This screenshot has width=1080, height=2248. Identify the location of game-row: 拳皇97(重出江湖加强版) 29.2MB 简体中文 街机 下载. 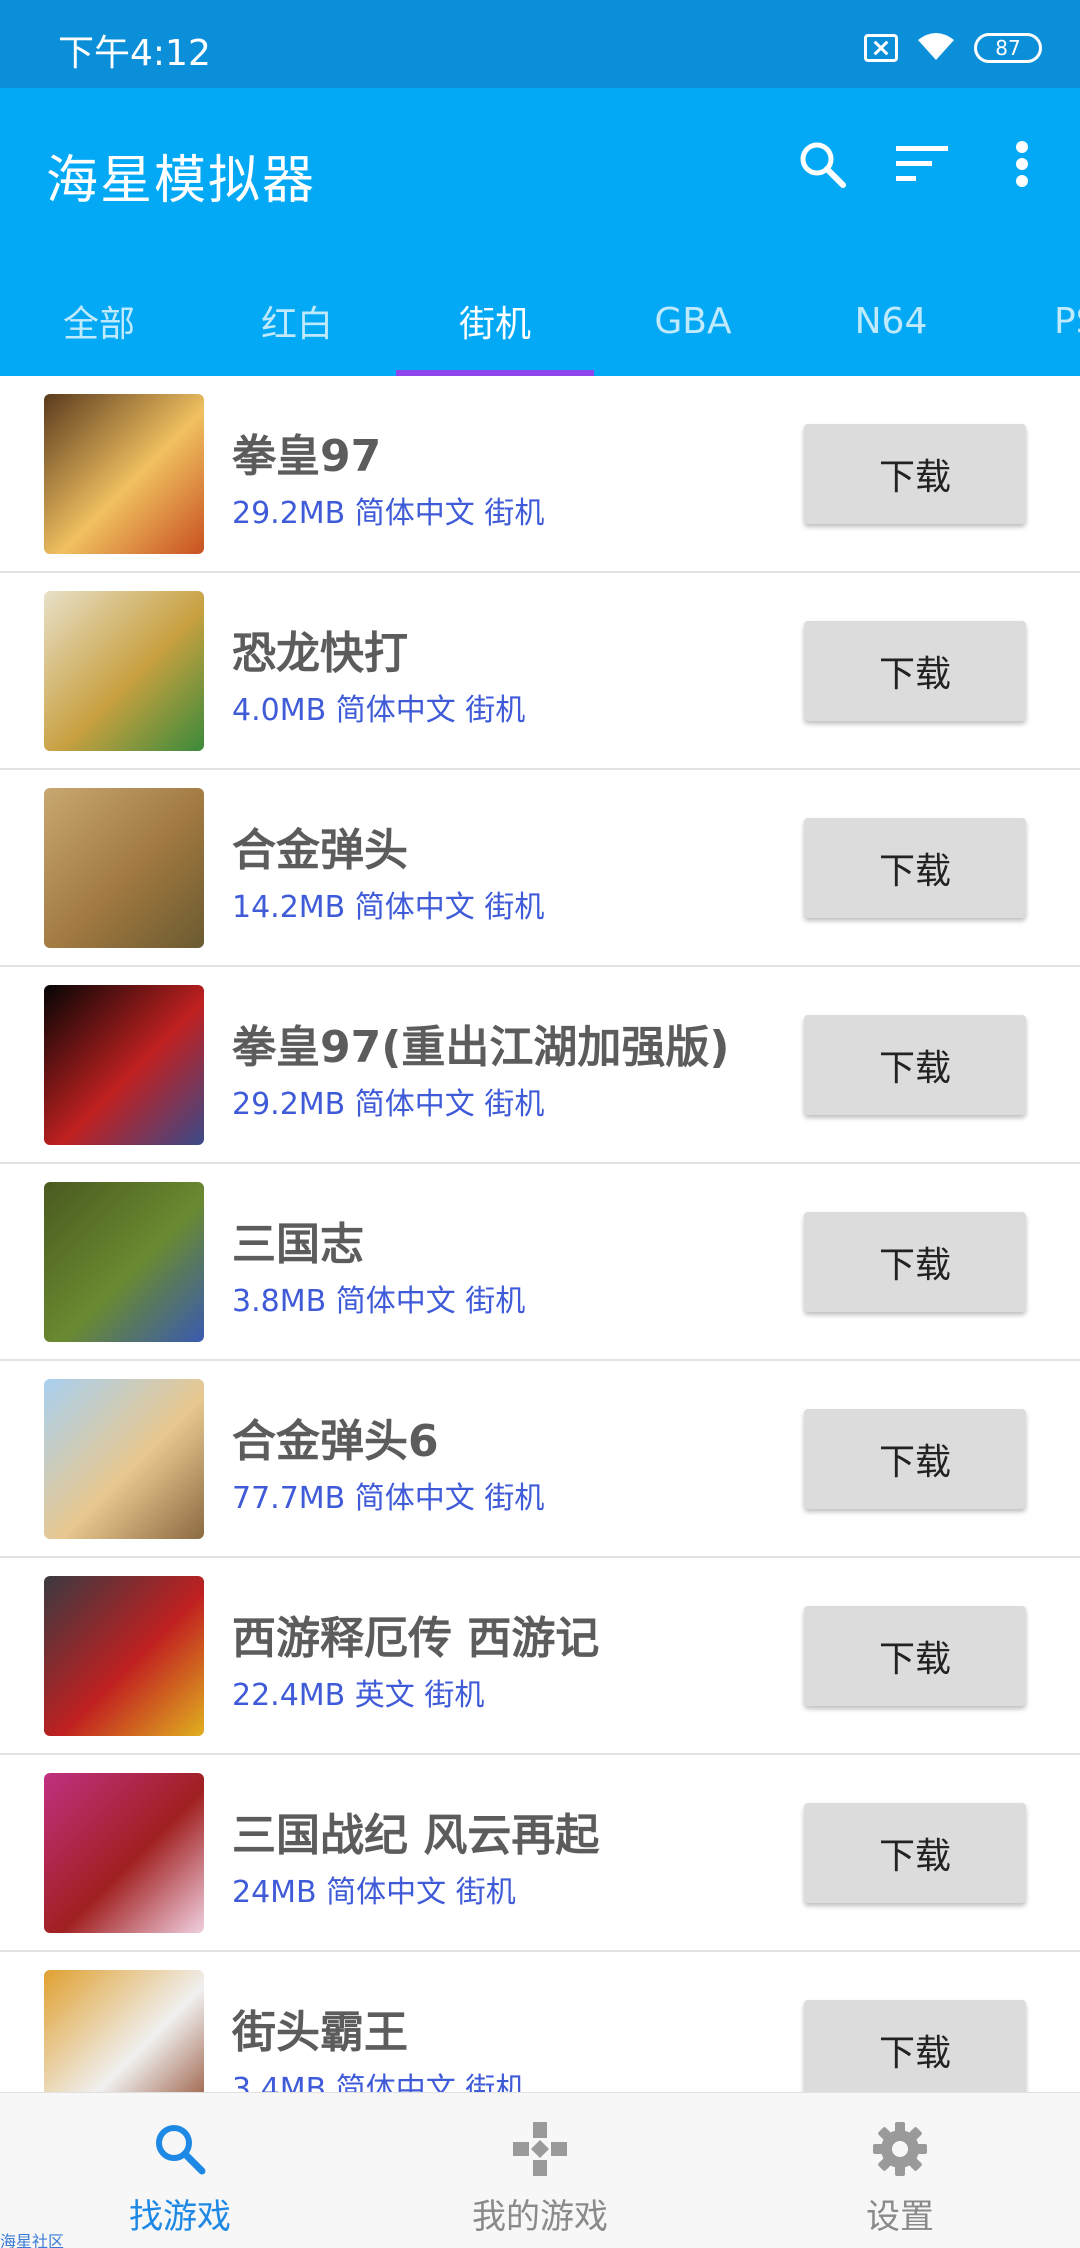
(540, 1065).